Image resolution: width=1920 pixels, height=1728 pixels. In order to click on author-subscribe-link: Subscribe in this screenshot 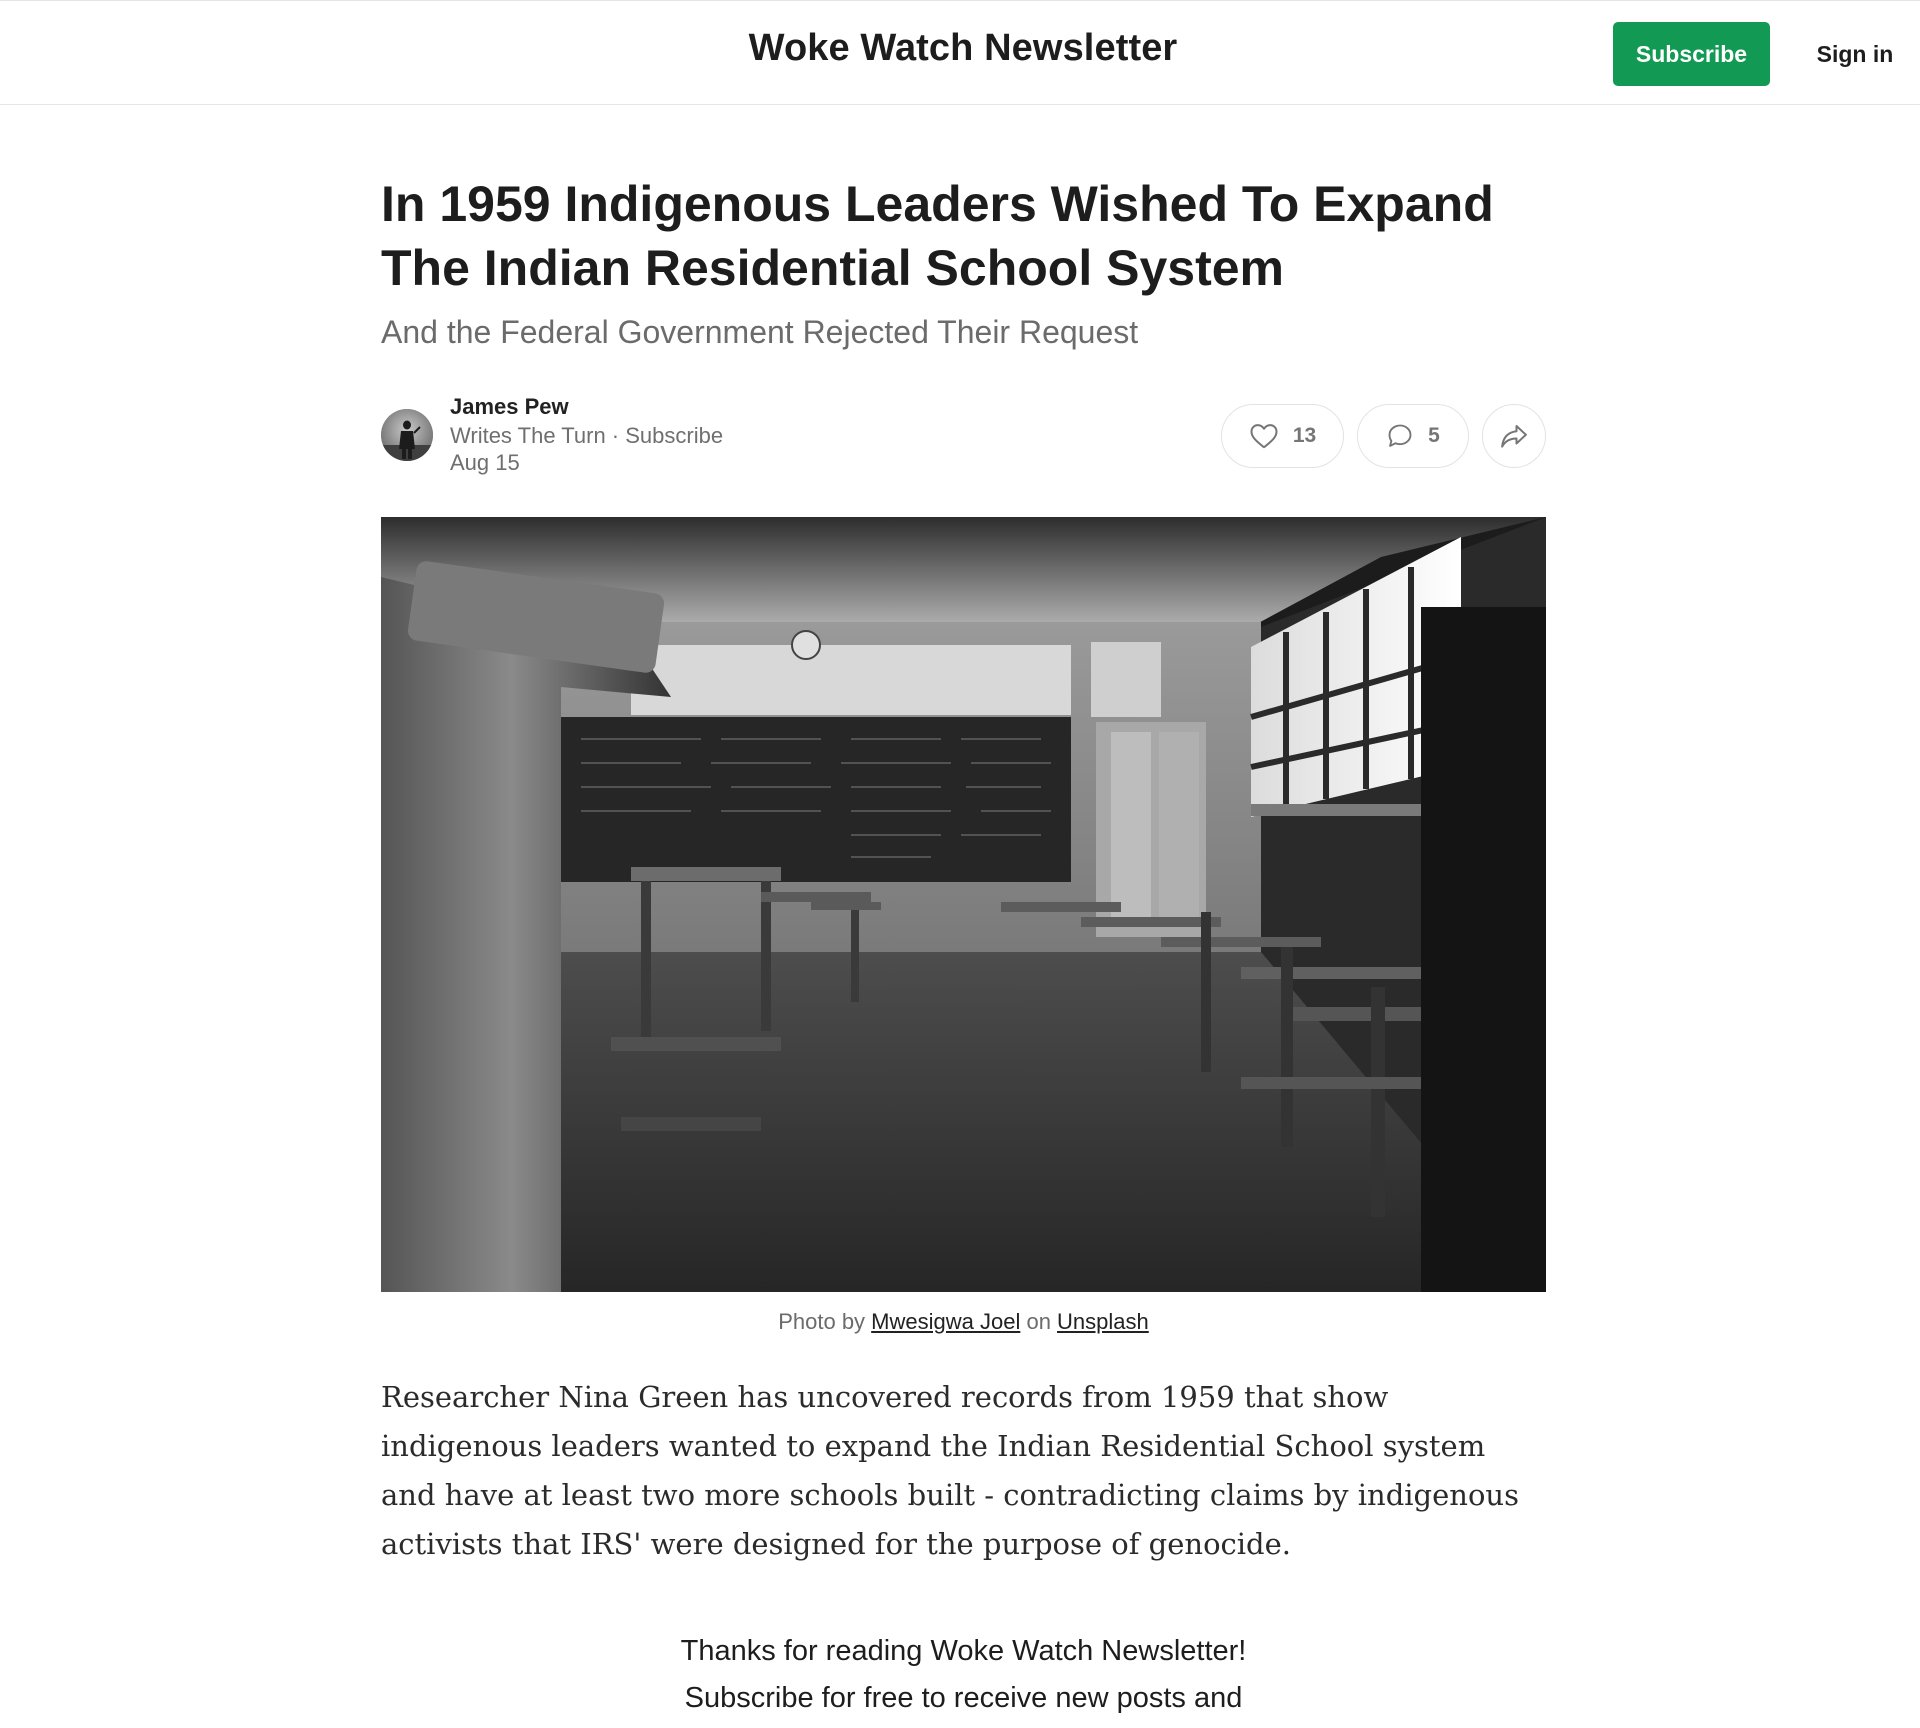, I will do `click(674, 435)`.